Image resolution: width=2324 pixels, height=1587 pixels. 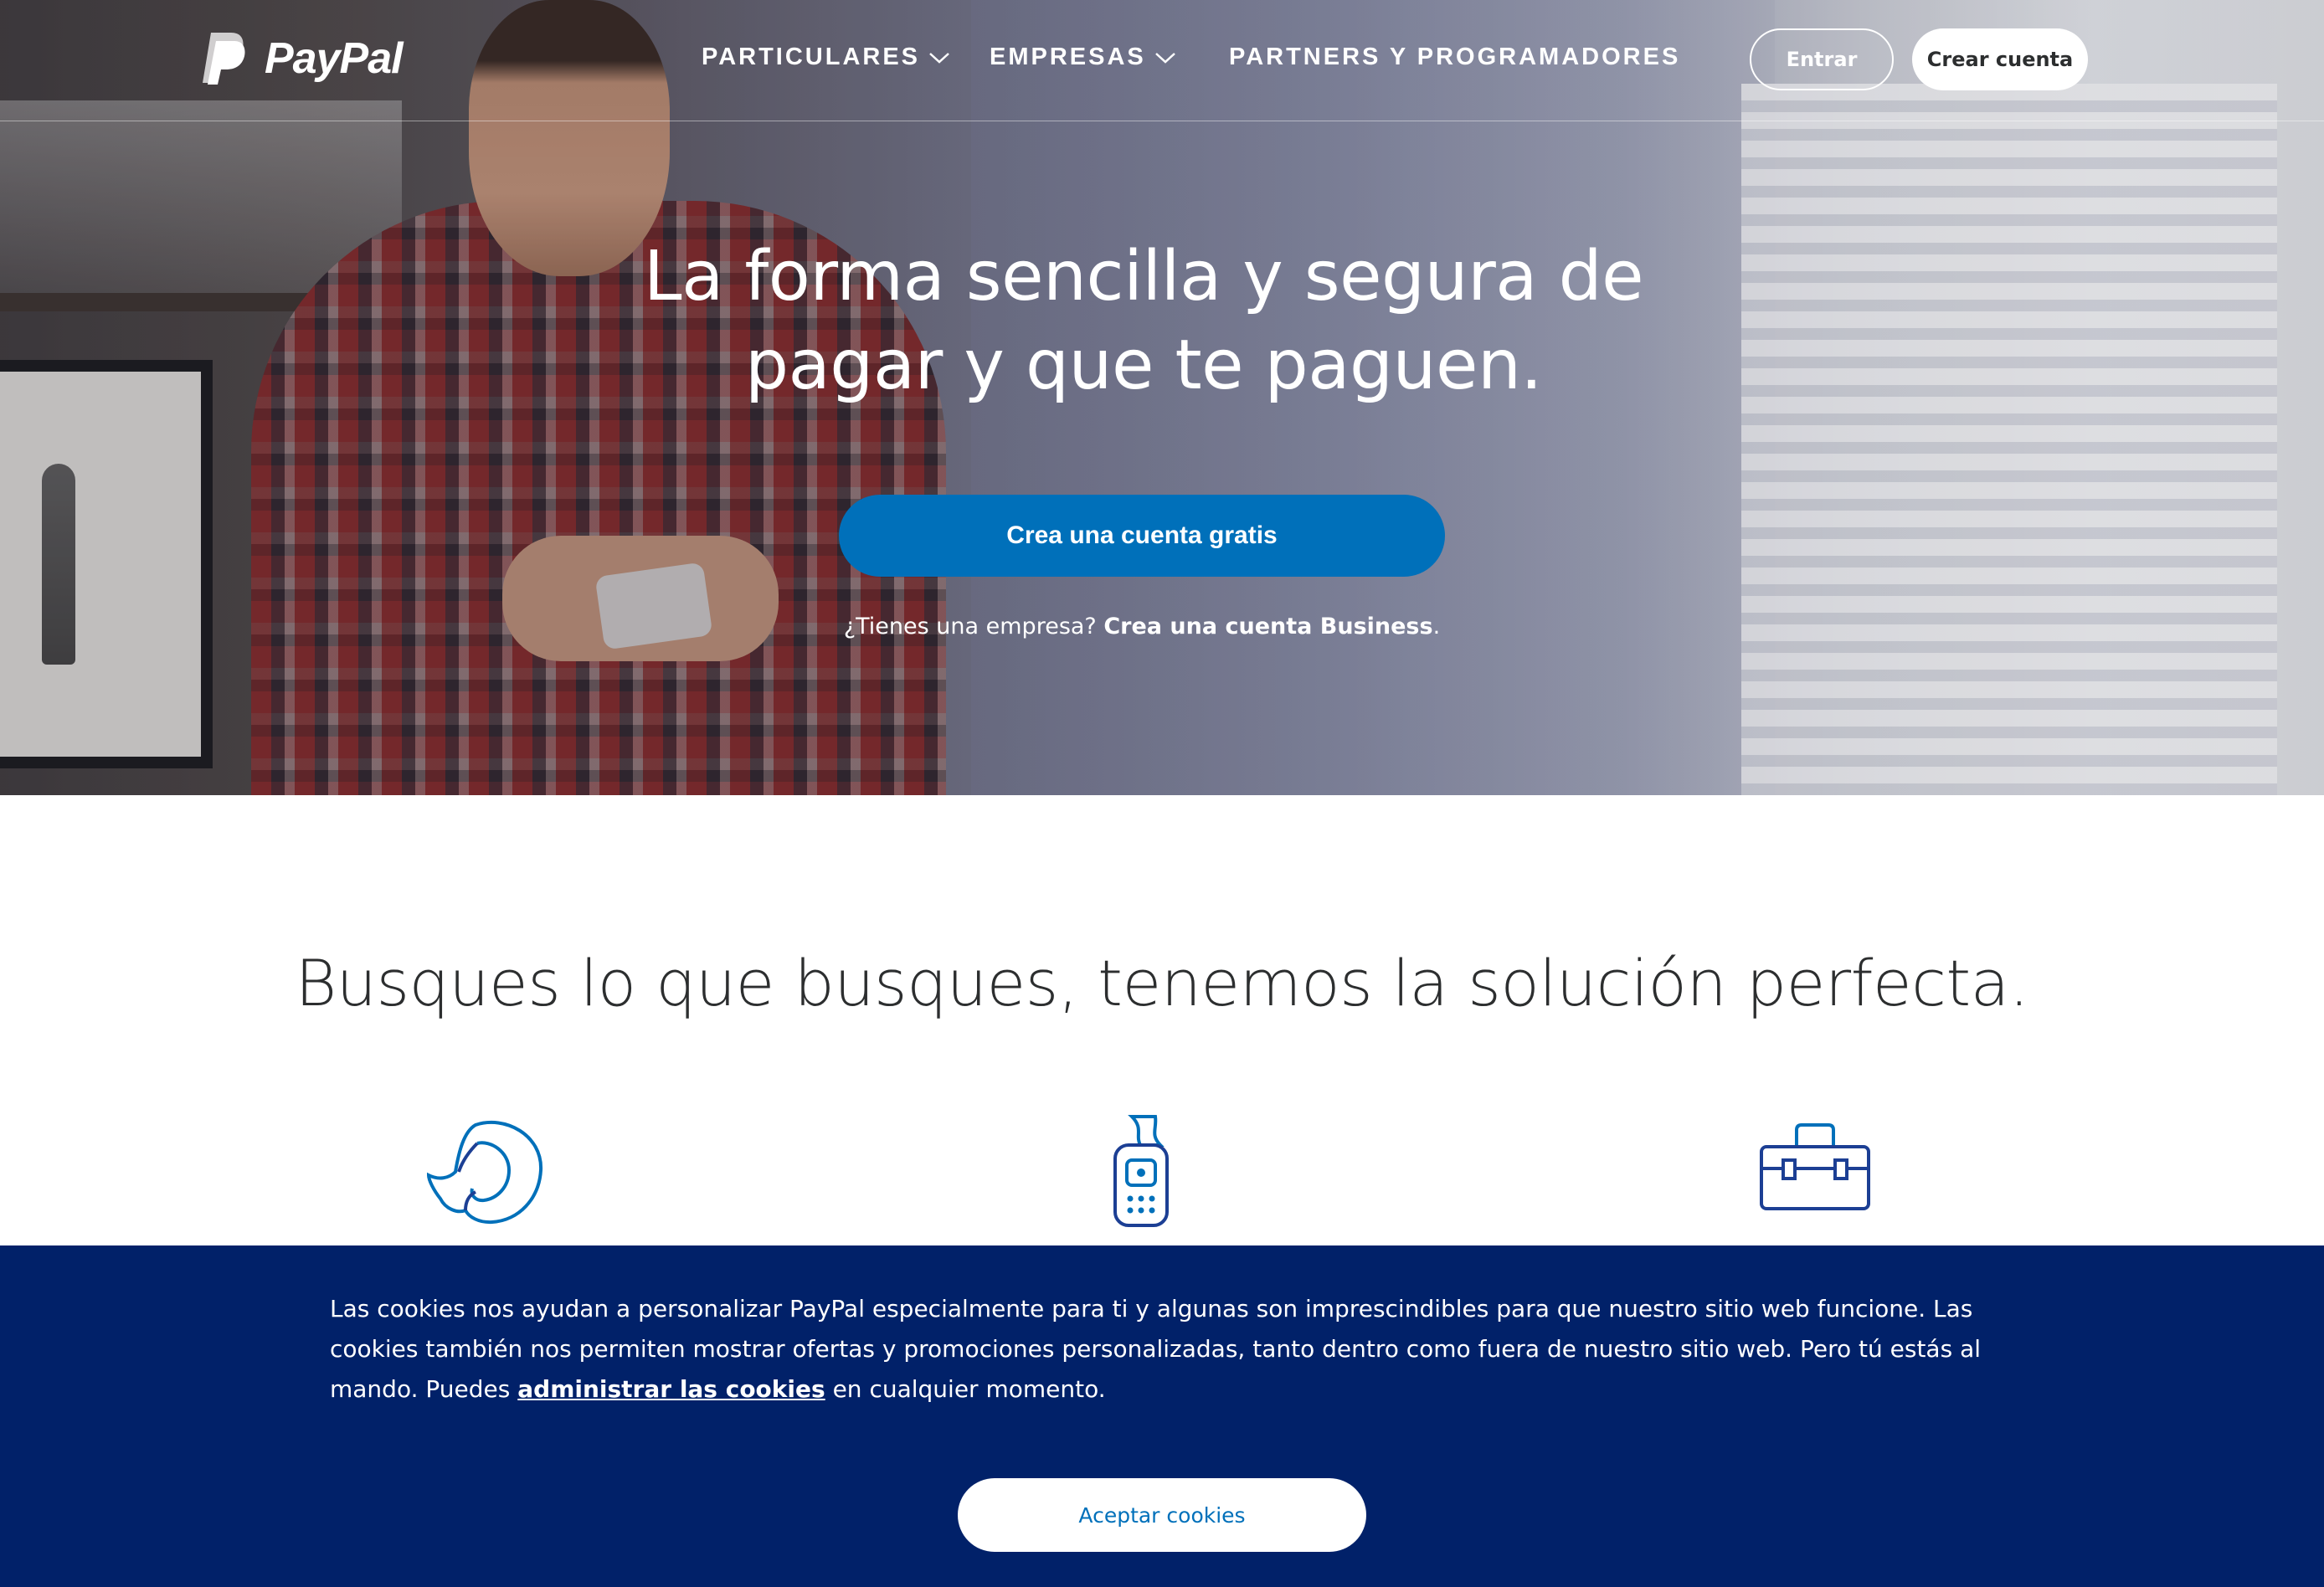 I want to click on create-free-account-button: Crea una cuenta gratis, so click(x=1142, y=536).